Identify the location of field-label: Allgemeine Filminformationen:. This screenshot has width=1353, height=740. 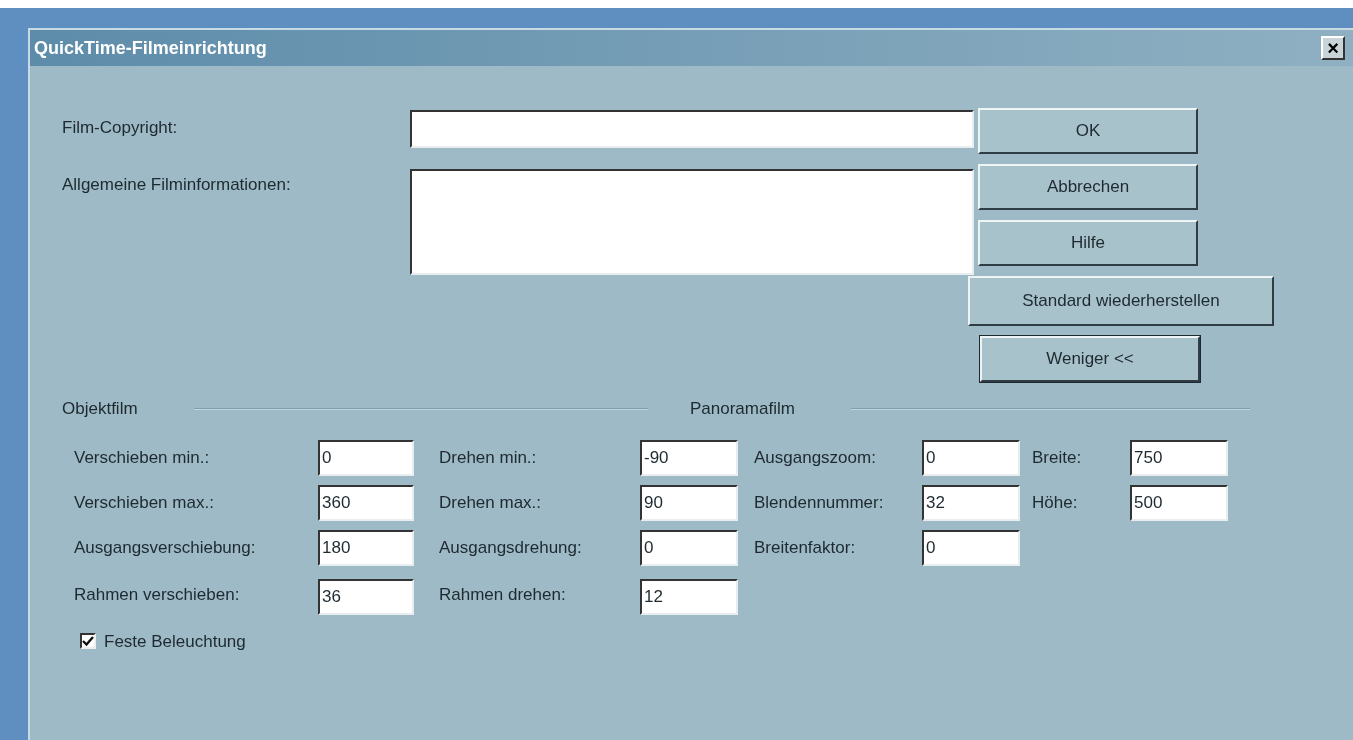
(177, 185).